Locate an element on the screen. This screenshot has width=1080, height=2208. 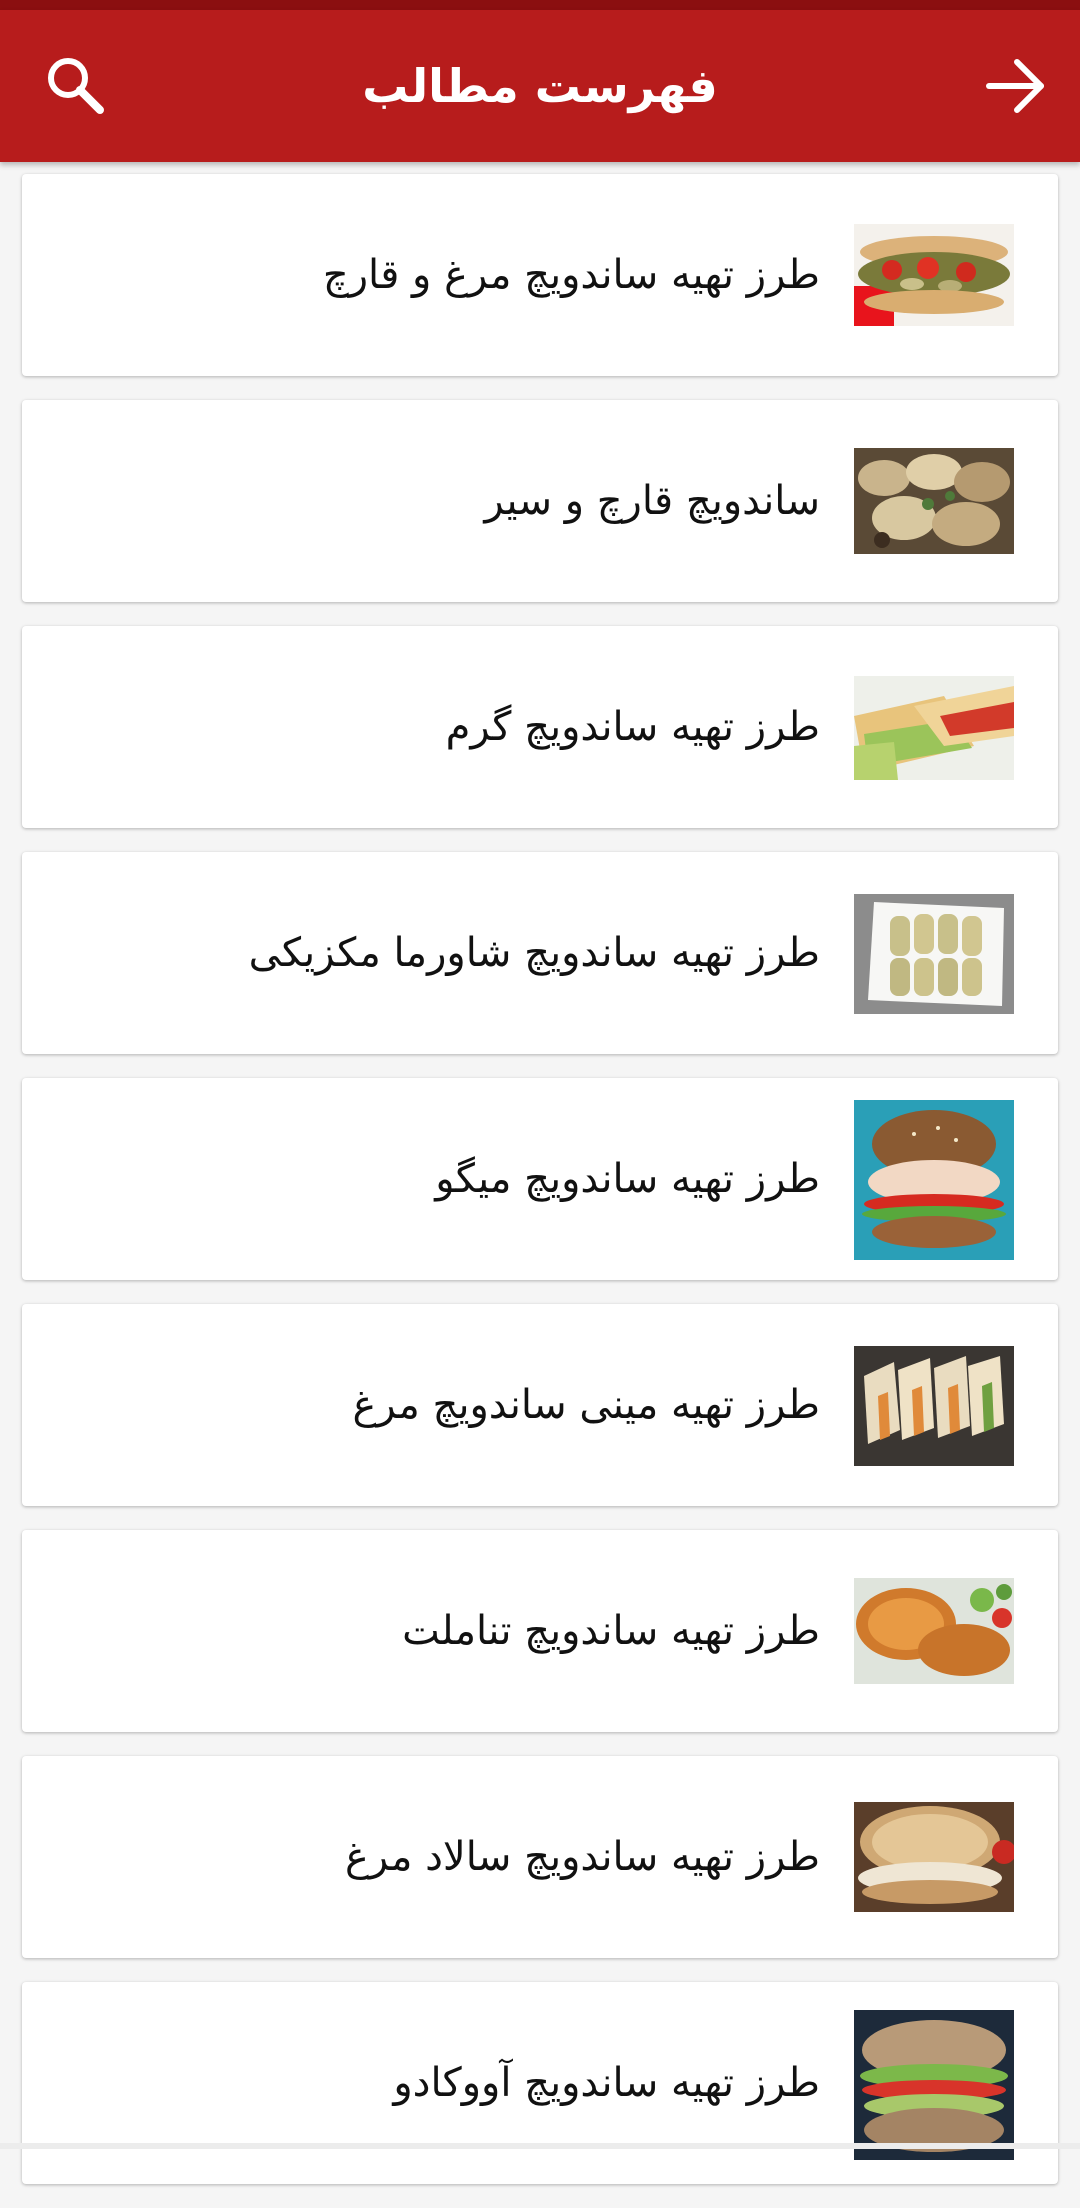
arrow-right-icon is located at coordinates (1015, 86).